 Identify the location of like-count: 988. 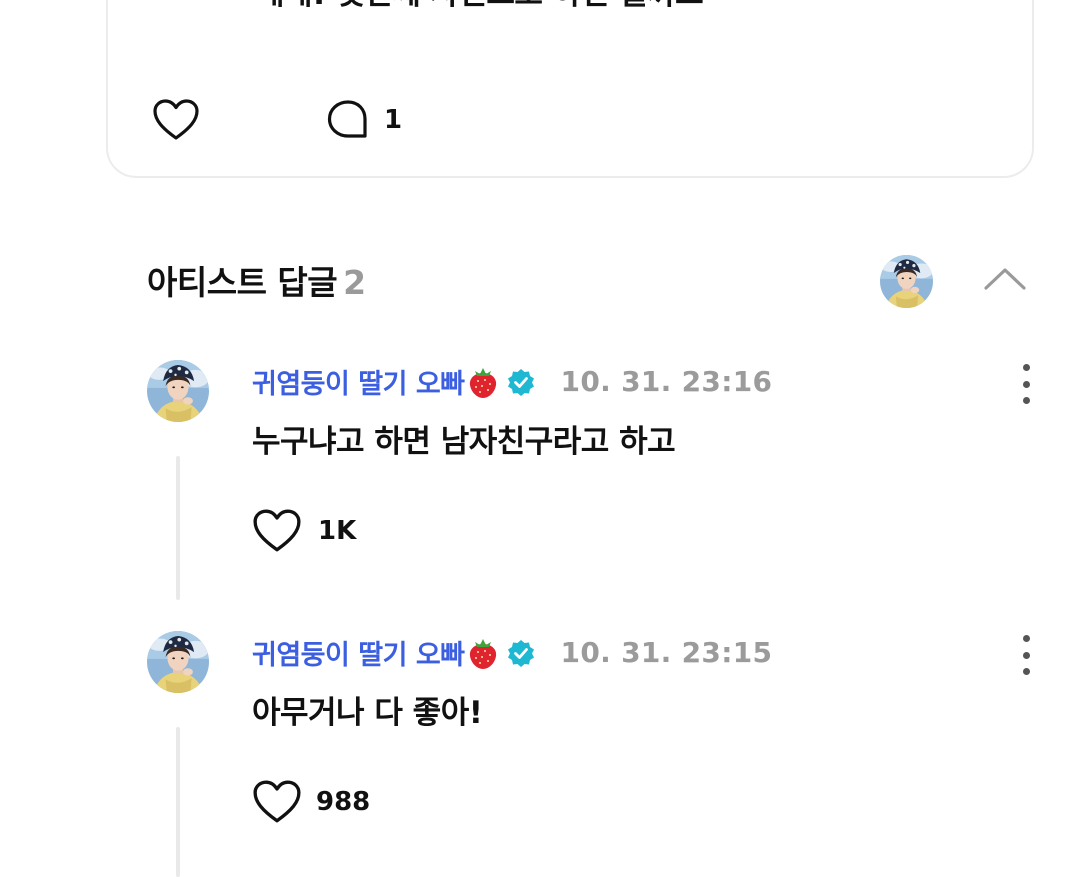
(343, 802).